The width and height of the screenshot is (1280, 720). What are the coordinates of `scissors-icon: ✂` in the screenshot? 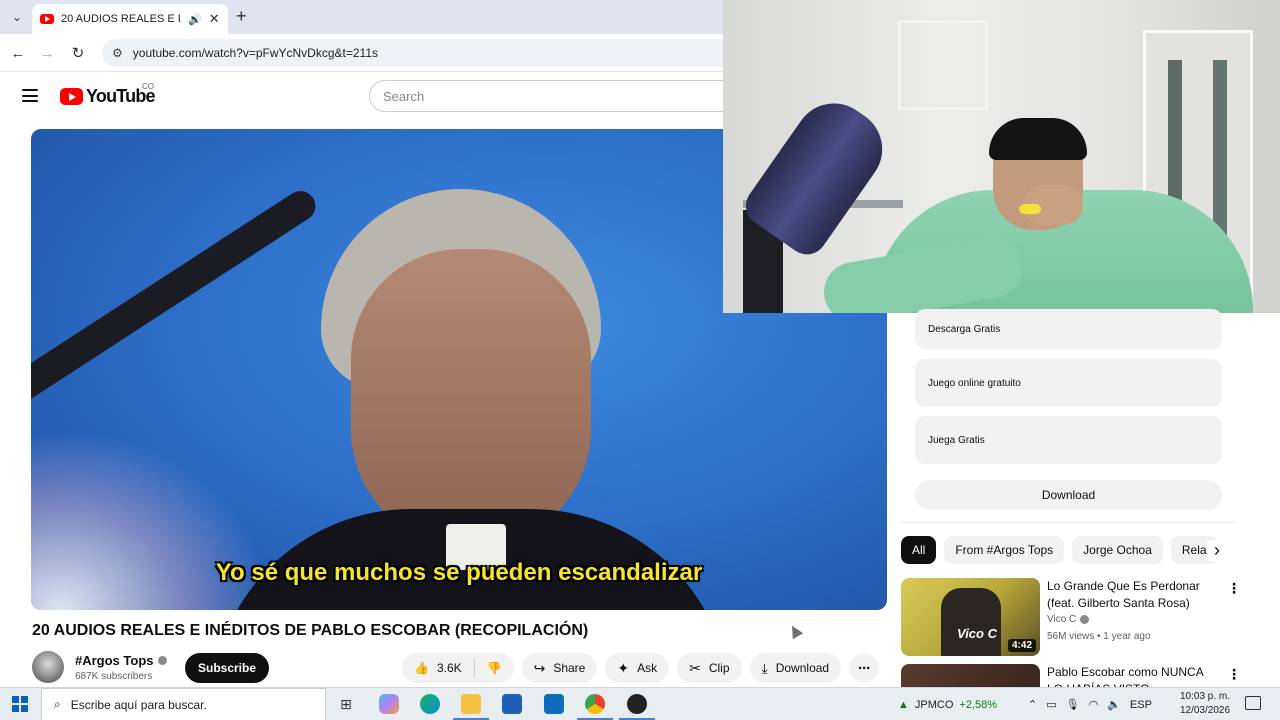 It's located at (695, 667).